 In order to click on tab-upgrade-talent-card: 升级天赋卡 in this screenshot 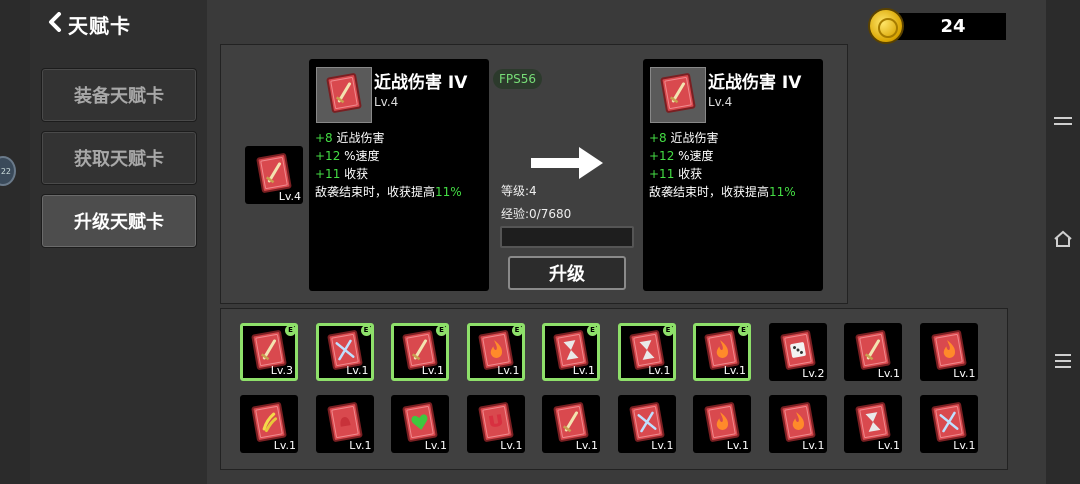, I will do `click(119, 221)`.